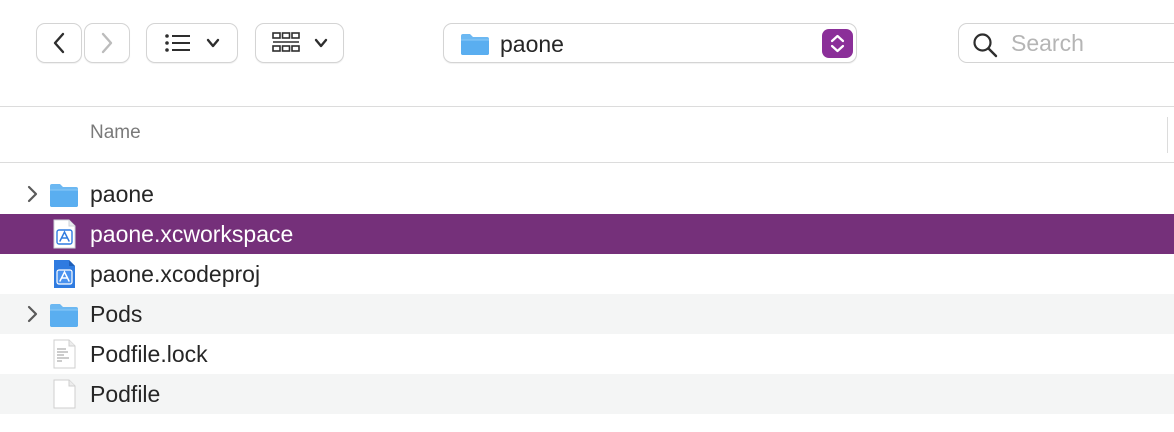 The image size is (1174, 432). Describe the element at coordinates (177, 43) in the screenshot. I see `list-view-icon` at that location.